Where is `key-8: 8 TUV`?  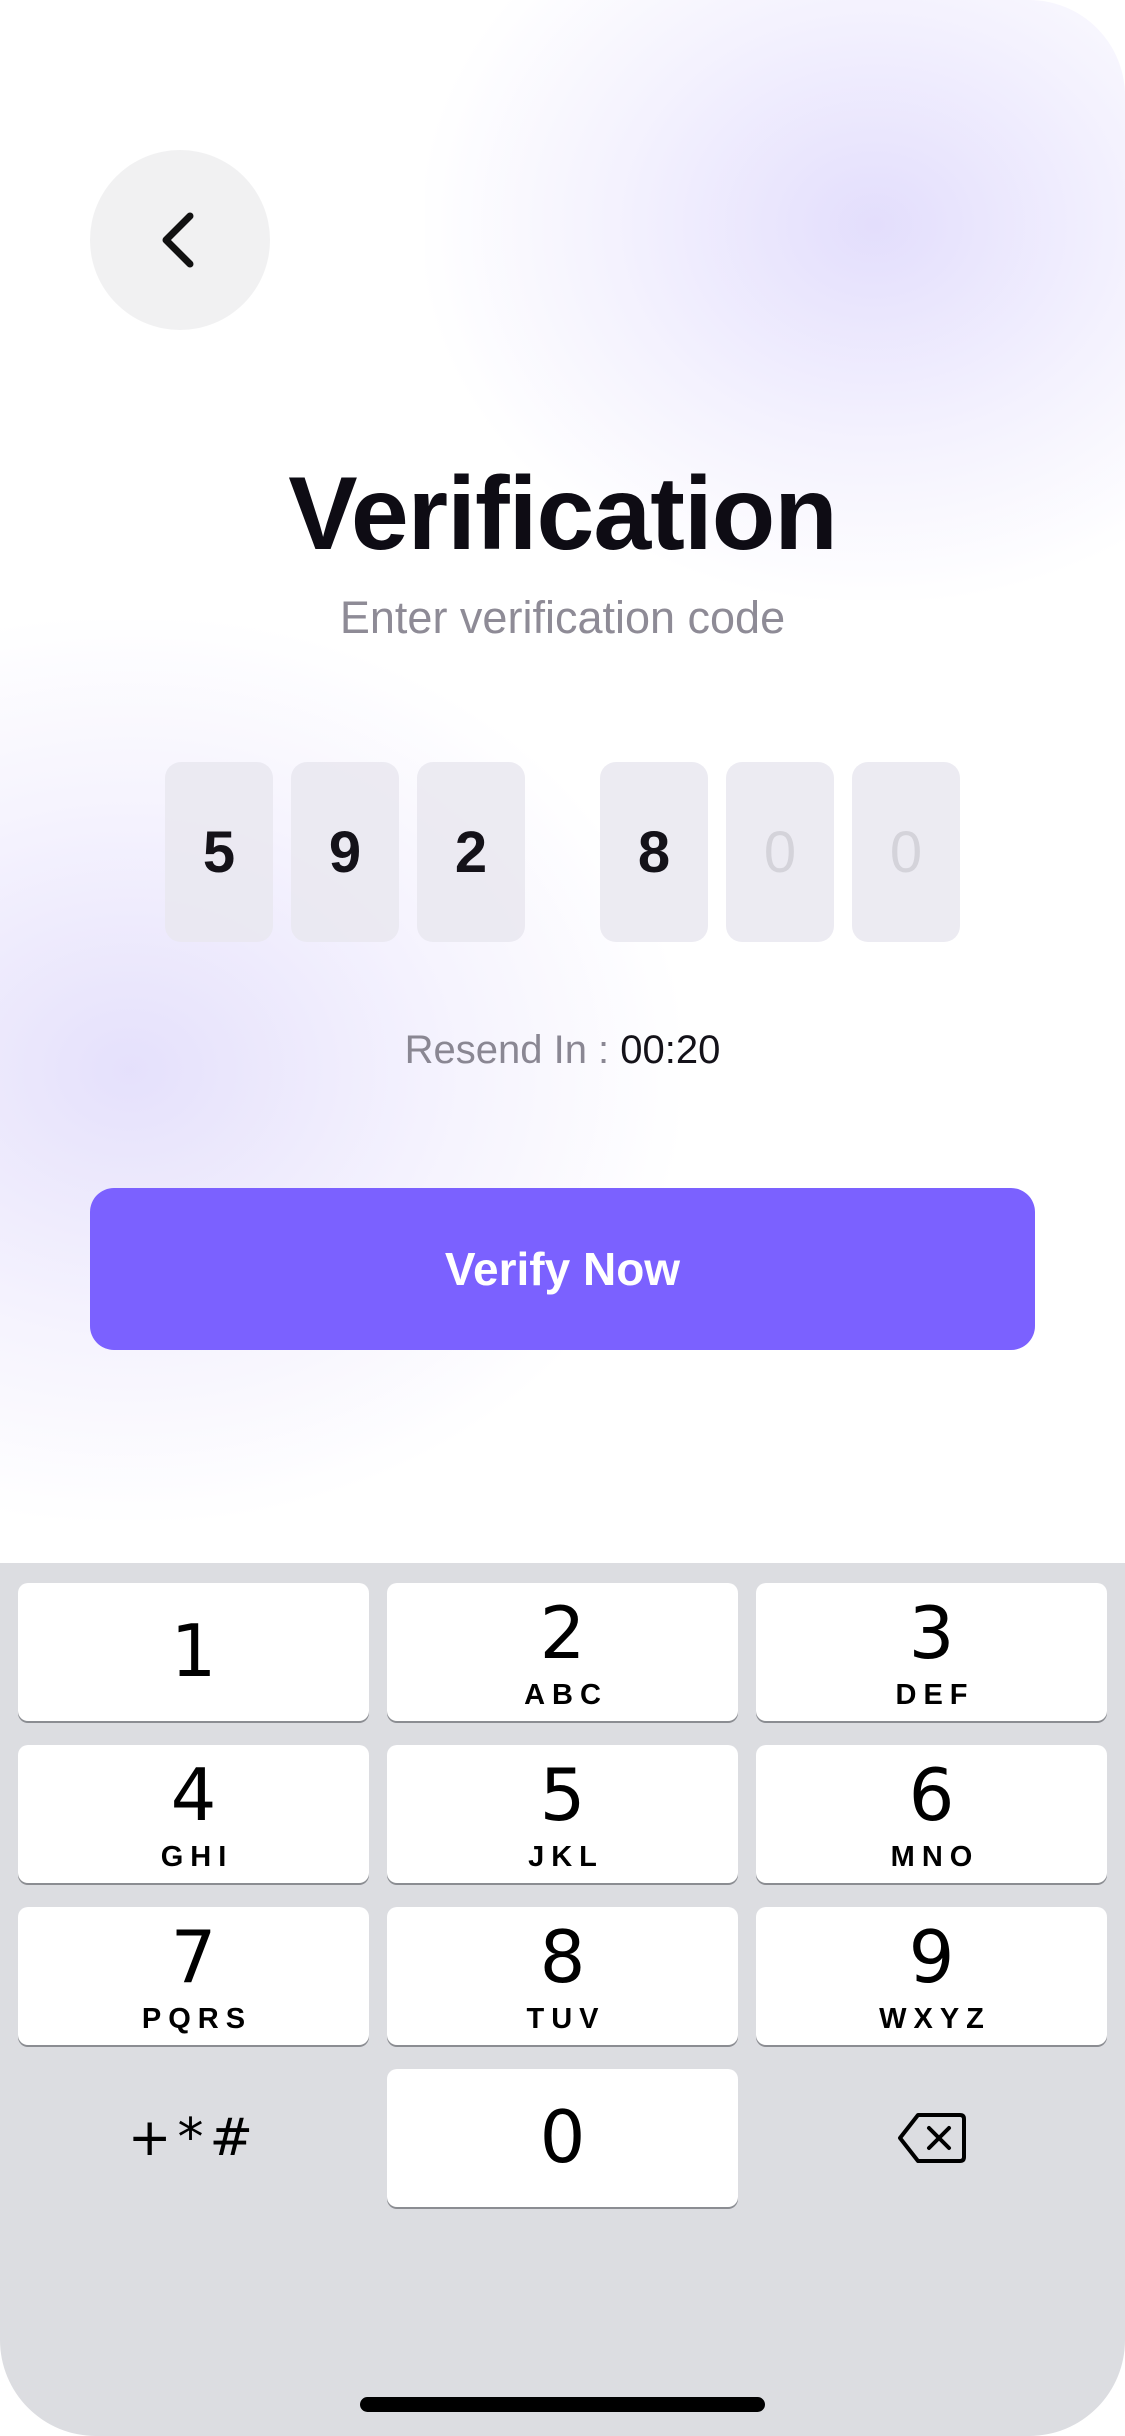
key-8: 8 TUV is located at coordinates (562, 1976).